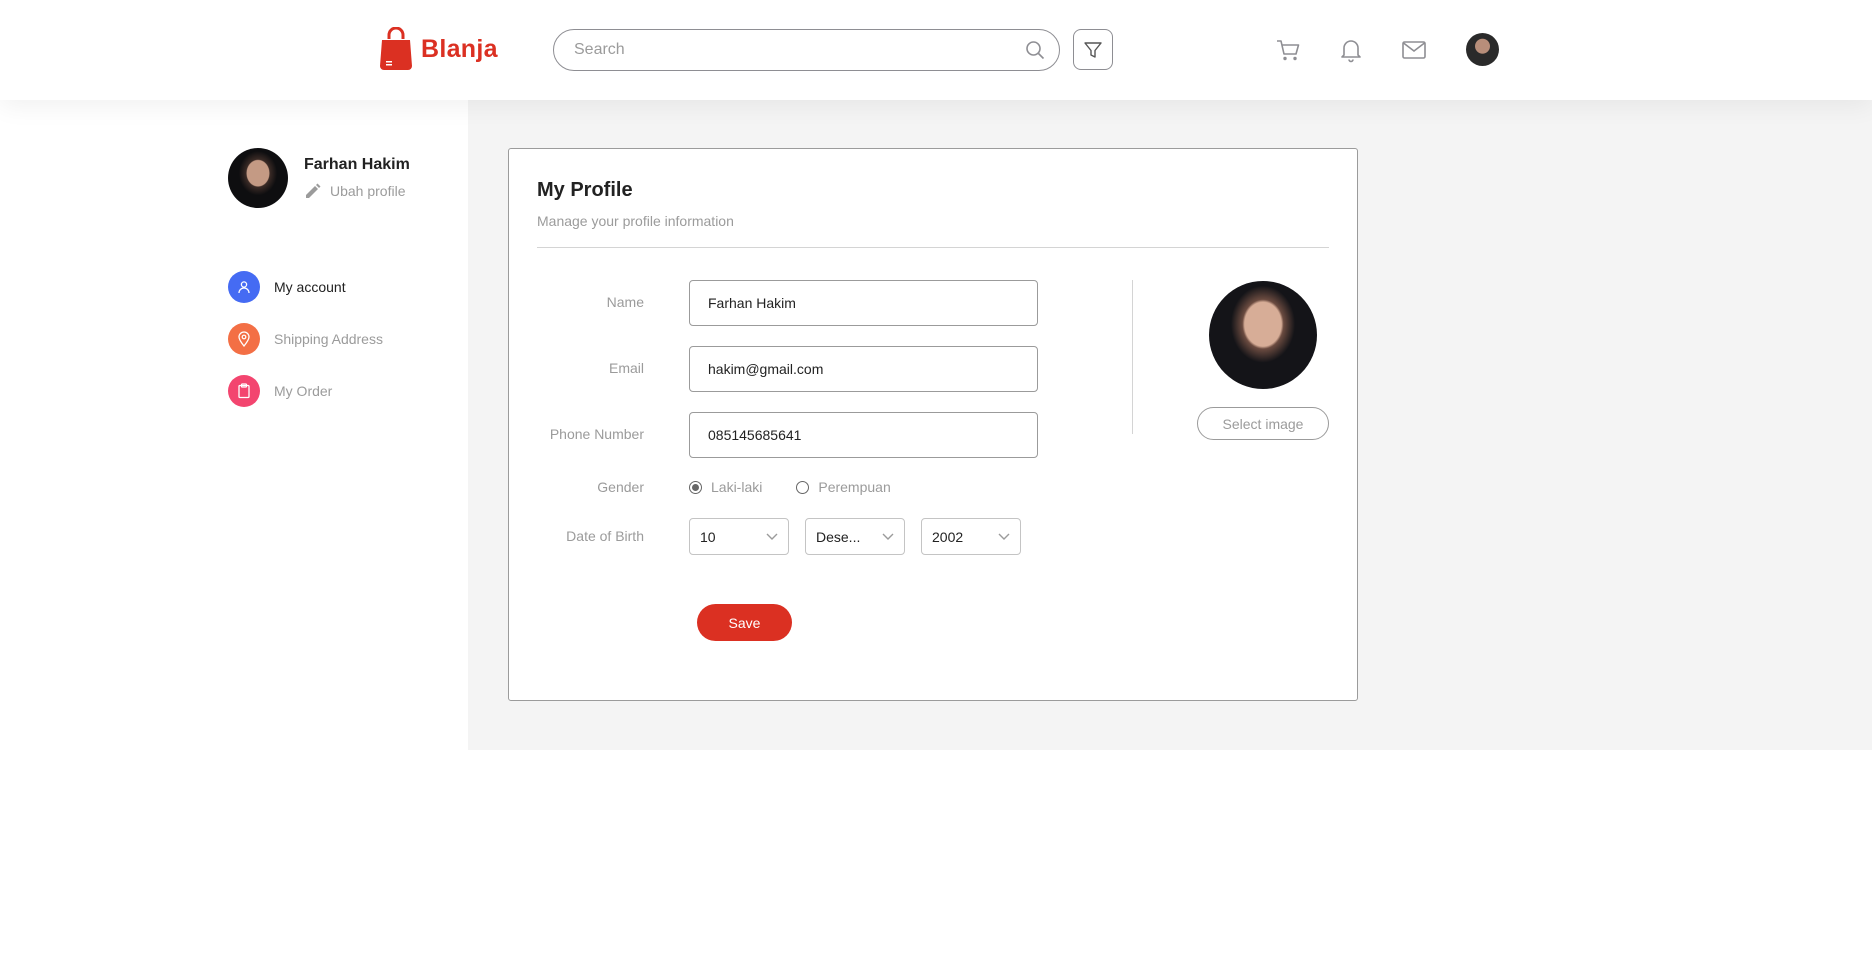  What do you see at coordinates (854, 487) in the screenshot?
I see `gender-option-label: Perempuan` at bounding box center [854, 487].